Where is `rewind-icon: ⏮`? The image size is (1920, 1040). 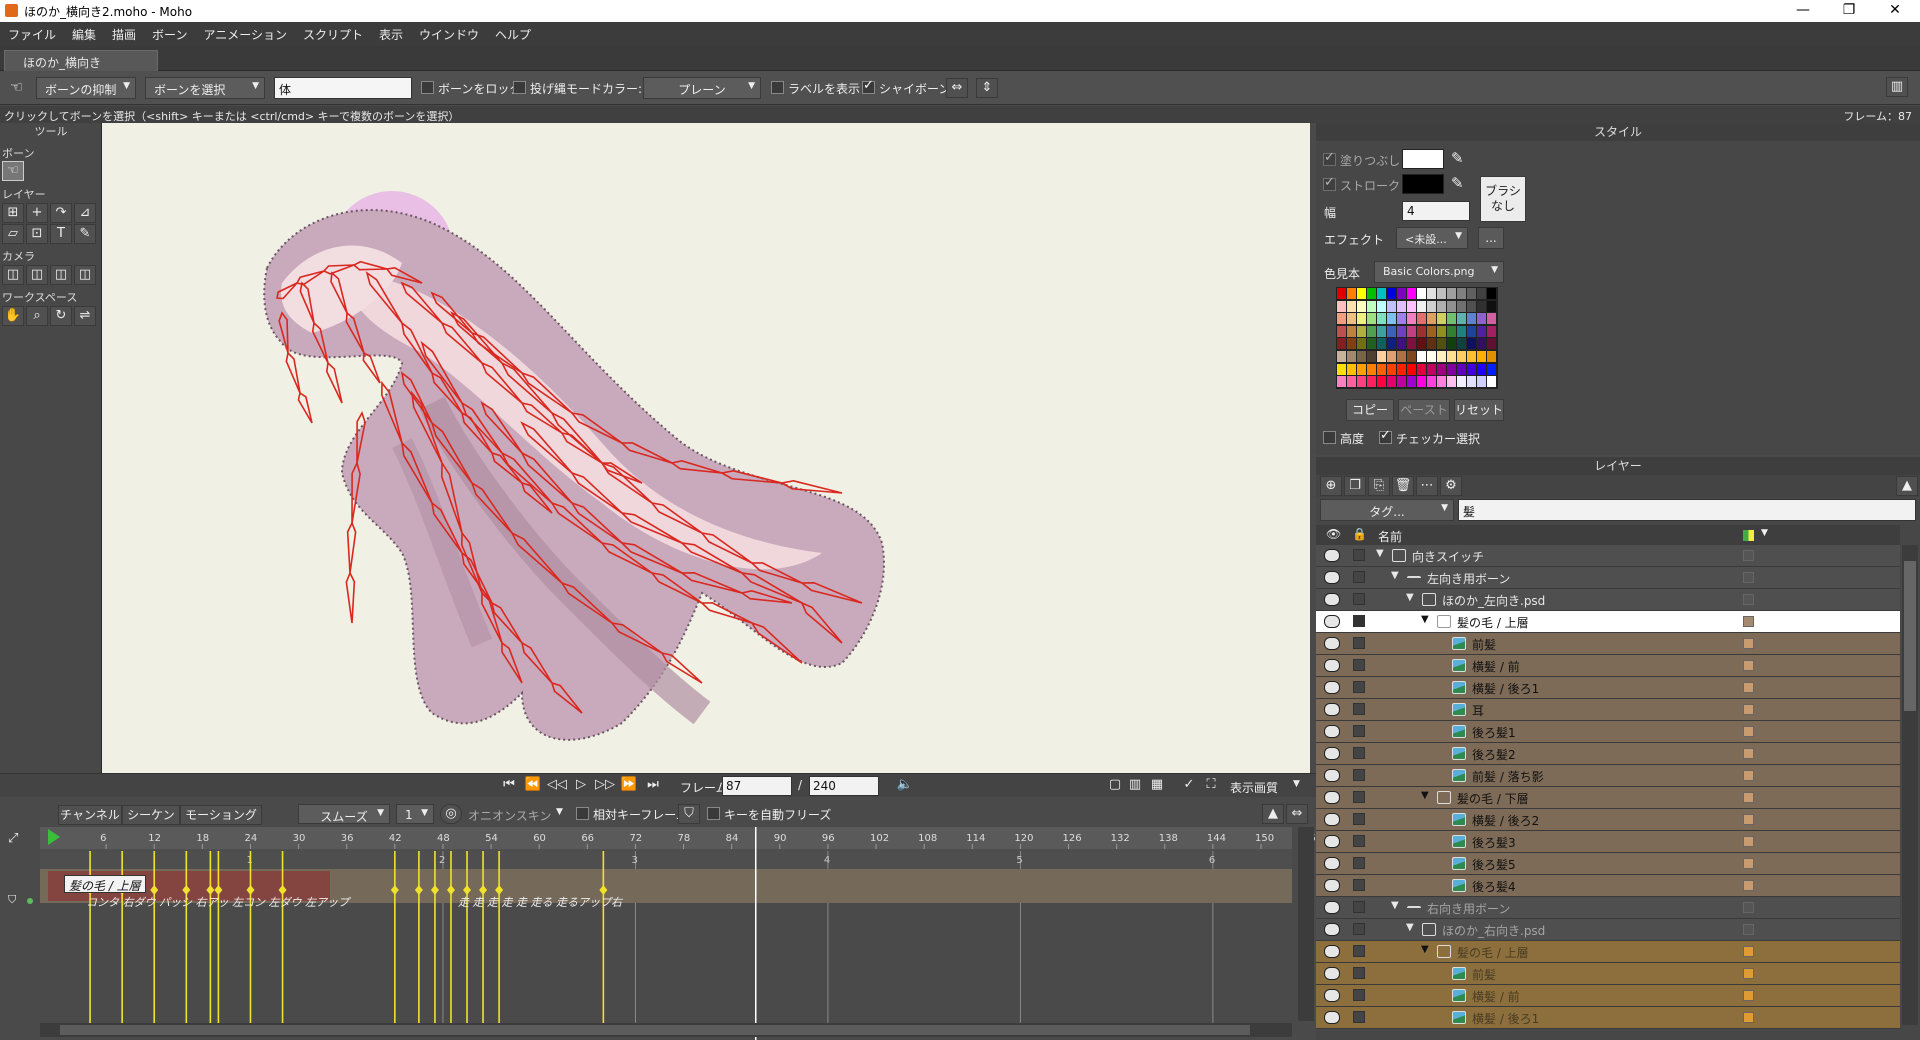 rewind-icon: ⏮ is located at coordinates (509, 786).